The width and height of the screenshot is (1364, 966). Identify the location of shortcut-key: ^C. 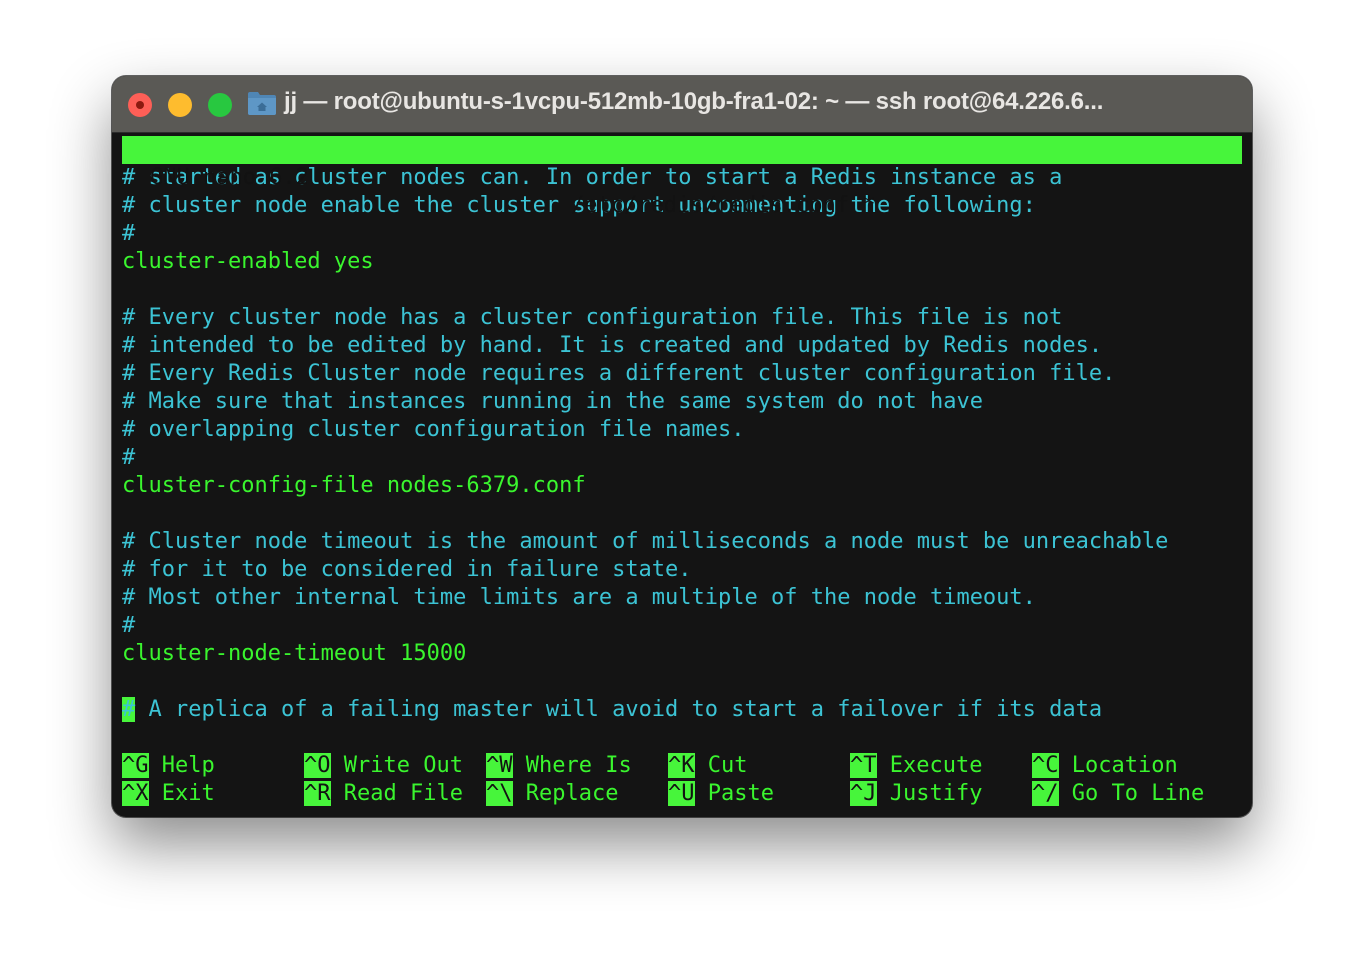
(1045, 765).